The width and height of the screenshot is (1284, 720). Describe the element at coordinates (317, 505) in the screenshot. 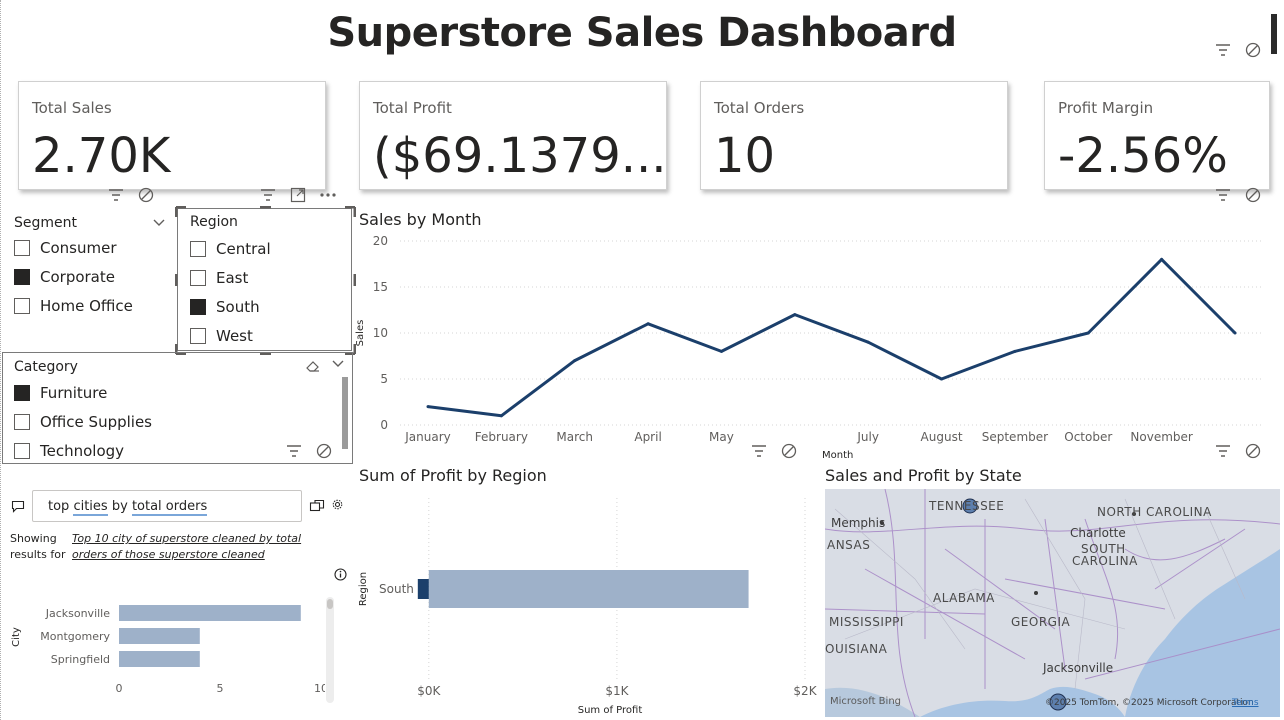

I see `convert-visual-icon` at that location.